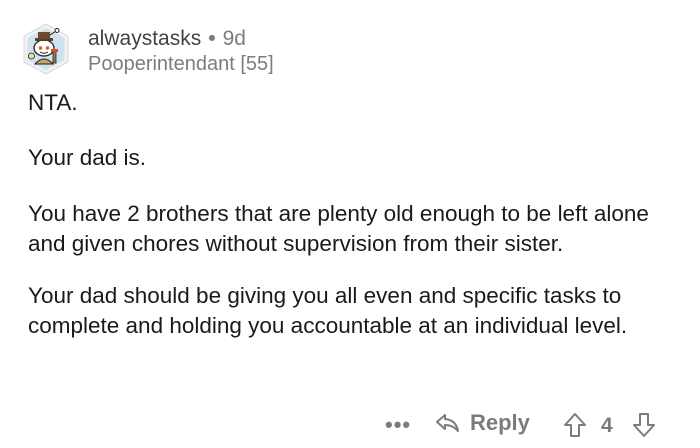  I want to click on upvote-button, so click(575, 427).